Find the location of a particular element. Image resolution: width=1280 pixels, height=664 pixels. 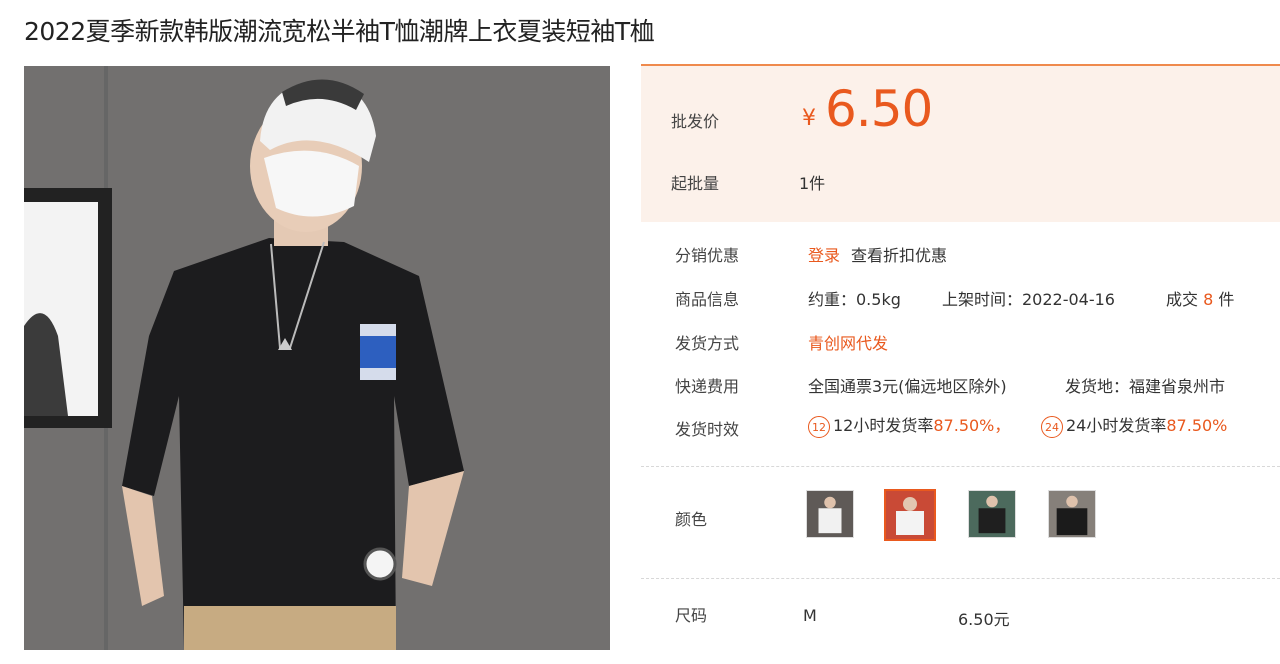

rate-24h-value: 87.50% is located at coordinates (1197, 425).